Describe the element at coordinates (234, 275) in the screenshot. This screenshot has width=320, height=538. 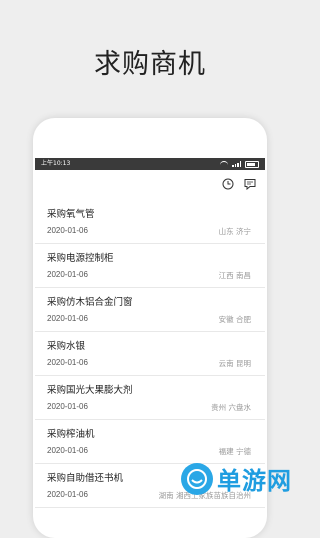
I see `item-location: 江西 南昌` at that location.